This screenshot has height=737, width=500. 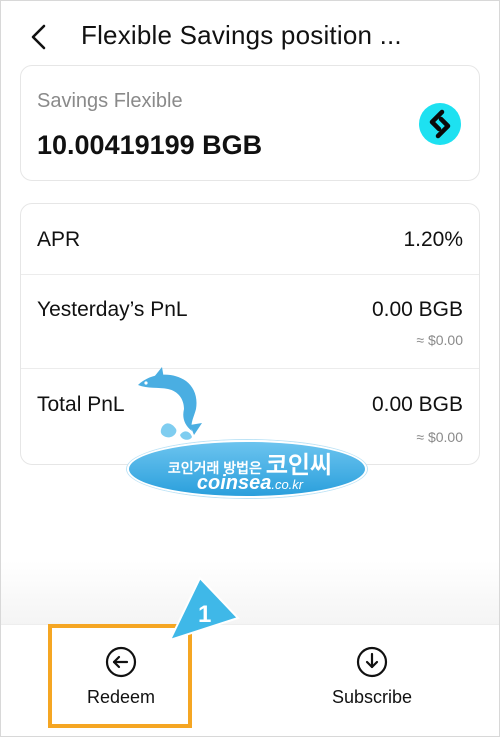 I want to click on back-button, so click(x=39, y=37).